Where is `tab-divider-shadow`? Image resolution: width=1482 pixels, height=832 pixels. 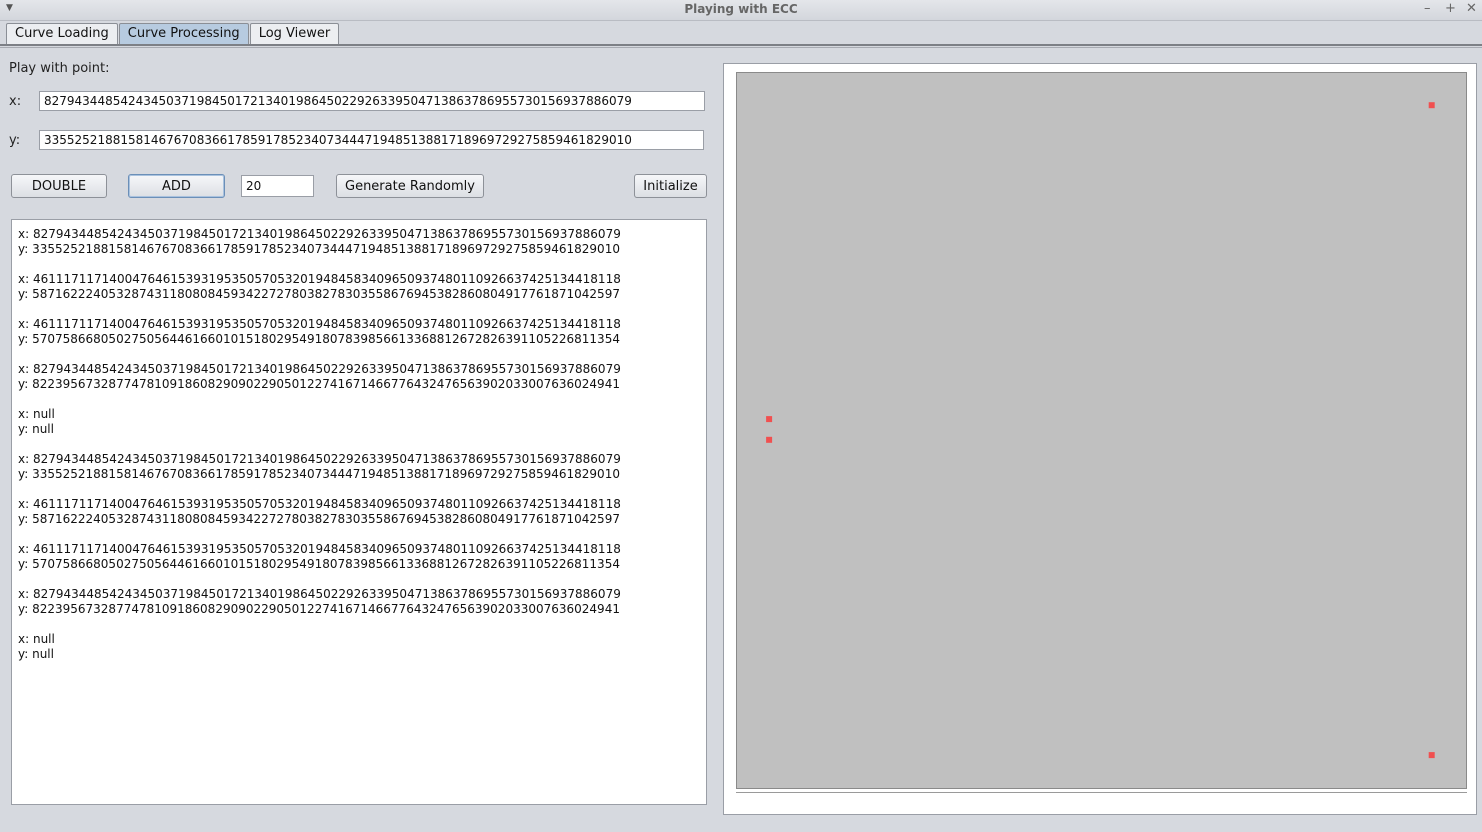 tab-divider-shadow is located at coordinates (741, 47).